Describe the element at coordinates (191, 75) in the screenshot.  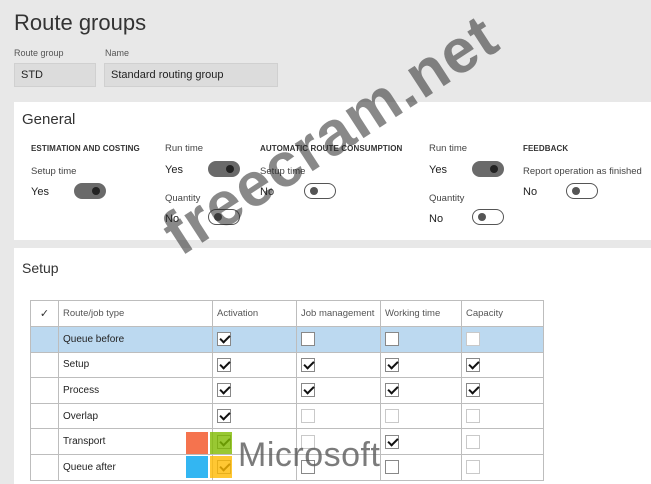
I see `name-field: Standard routing group` at that location.